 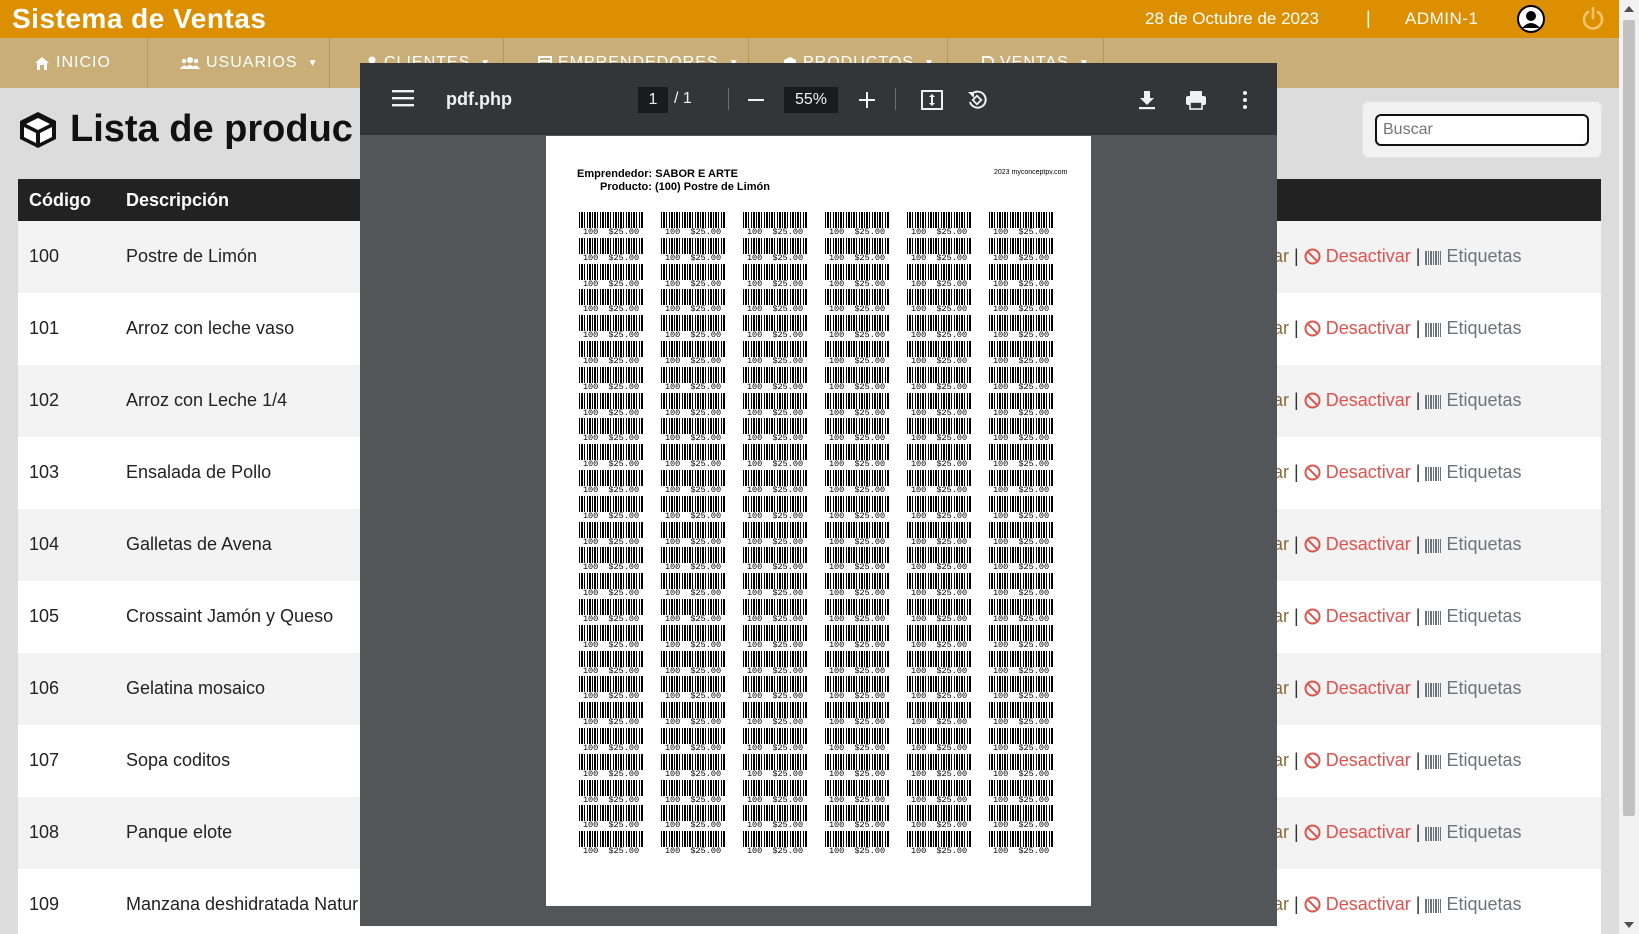 What do you see at coordinates (1531, 19) in the screenshot?
I see `user-circle-icon` at bounding box center [1531, 19].